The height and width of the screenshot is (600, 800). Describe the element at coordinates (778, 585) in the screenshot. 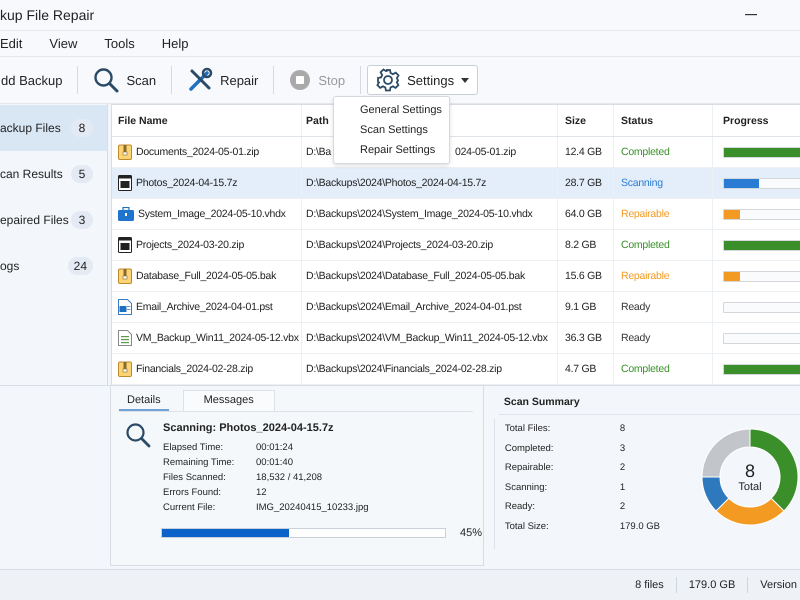

I see `status-text: Version` at that location.